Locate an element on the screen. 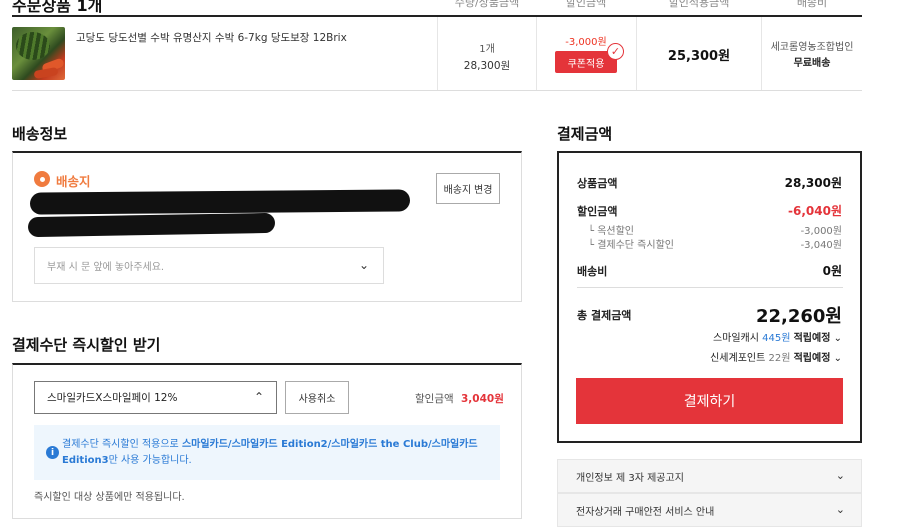 The image size is (900, 529). order-items-title: 주문상품 1개 is located at coordinates (57, 7).